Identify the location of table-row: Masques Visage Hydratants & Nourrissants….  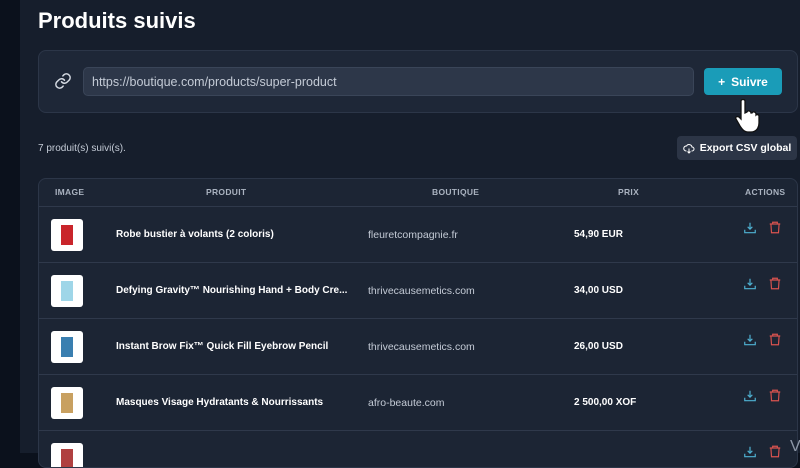
(418, 402).